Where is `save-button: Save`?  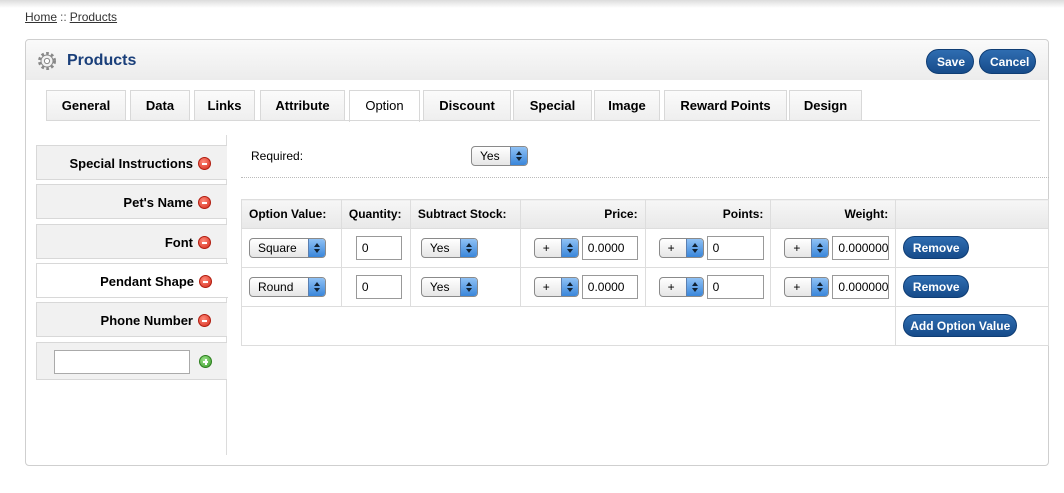 save-button: Save is located at coordinates (950, 61).